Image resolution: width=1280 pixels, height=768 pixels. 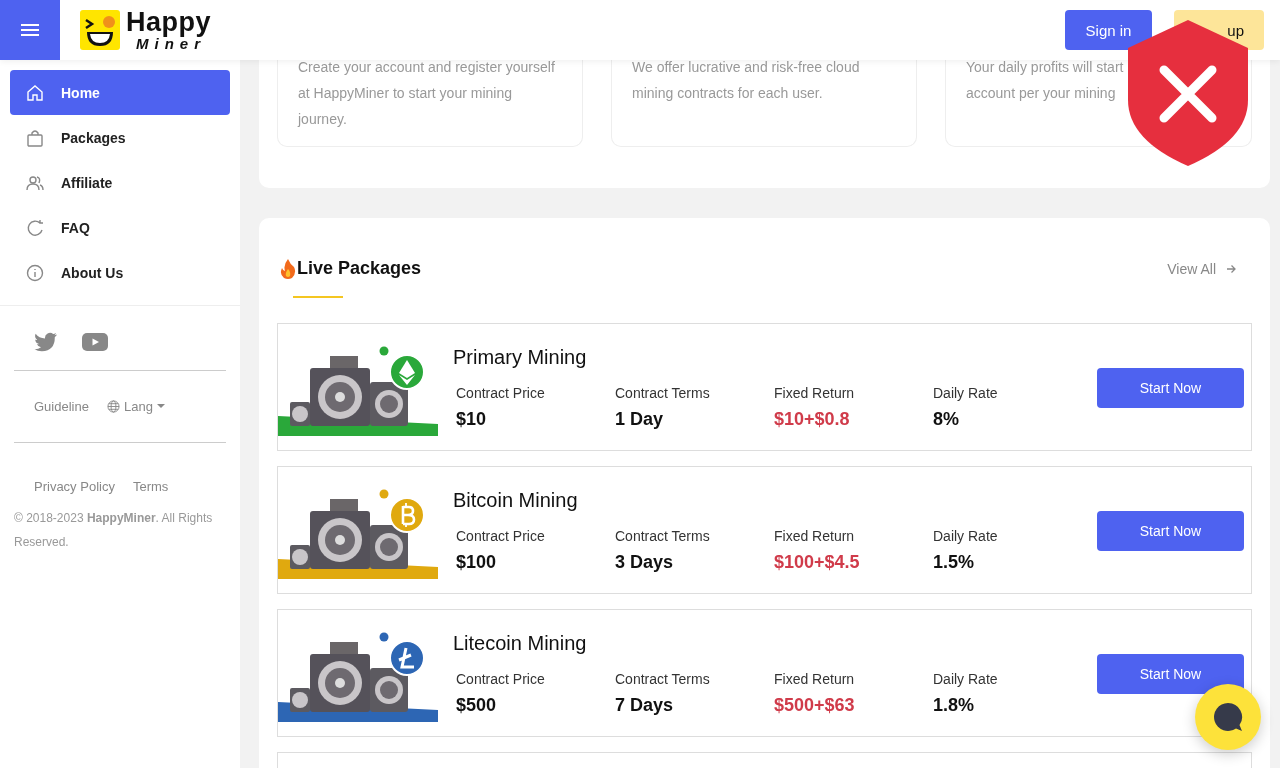 I want to click on field-value: $500+$63, so click(x=815, y=705).